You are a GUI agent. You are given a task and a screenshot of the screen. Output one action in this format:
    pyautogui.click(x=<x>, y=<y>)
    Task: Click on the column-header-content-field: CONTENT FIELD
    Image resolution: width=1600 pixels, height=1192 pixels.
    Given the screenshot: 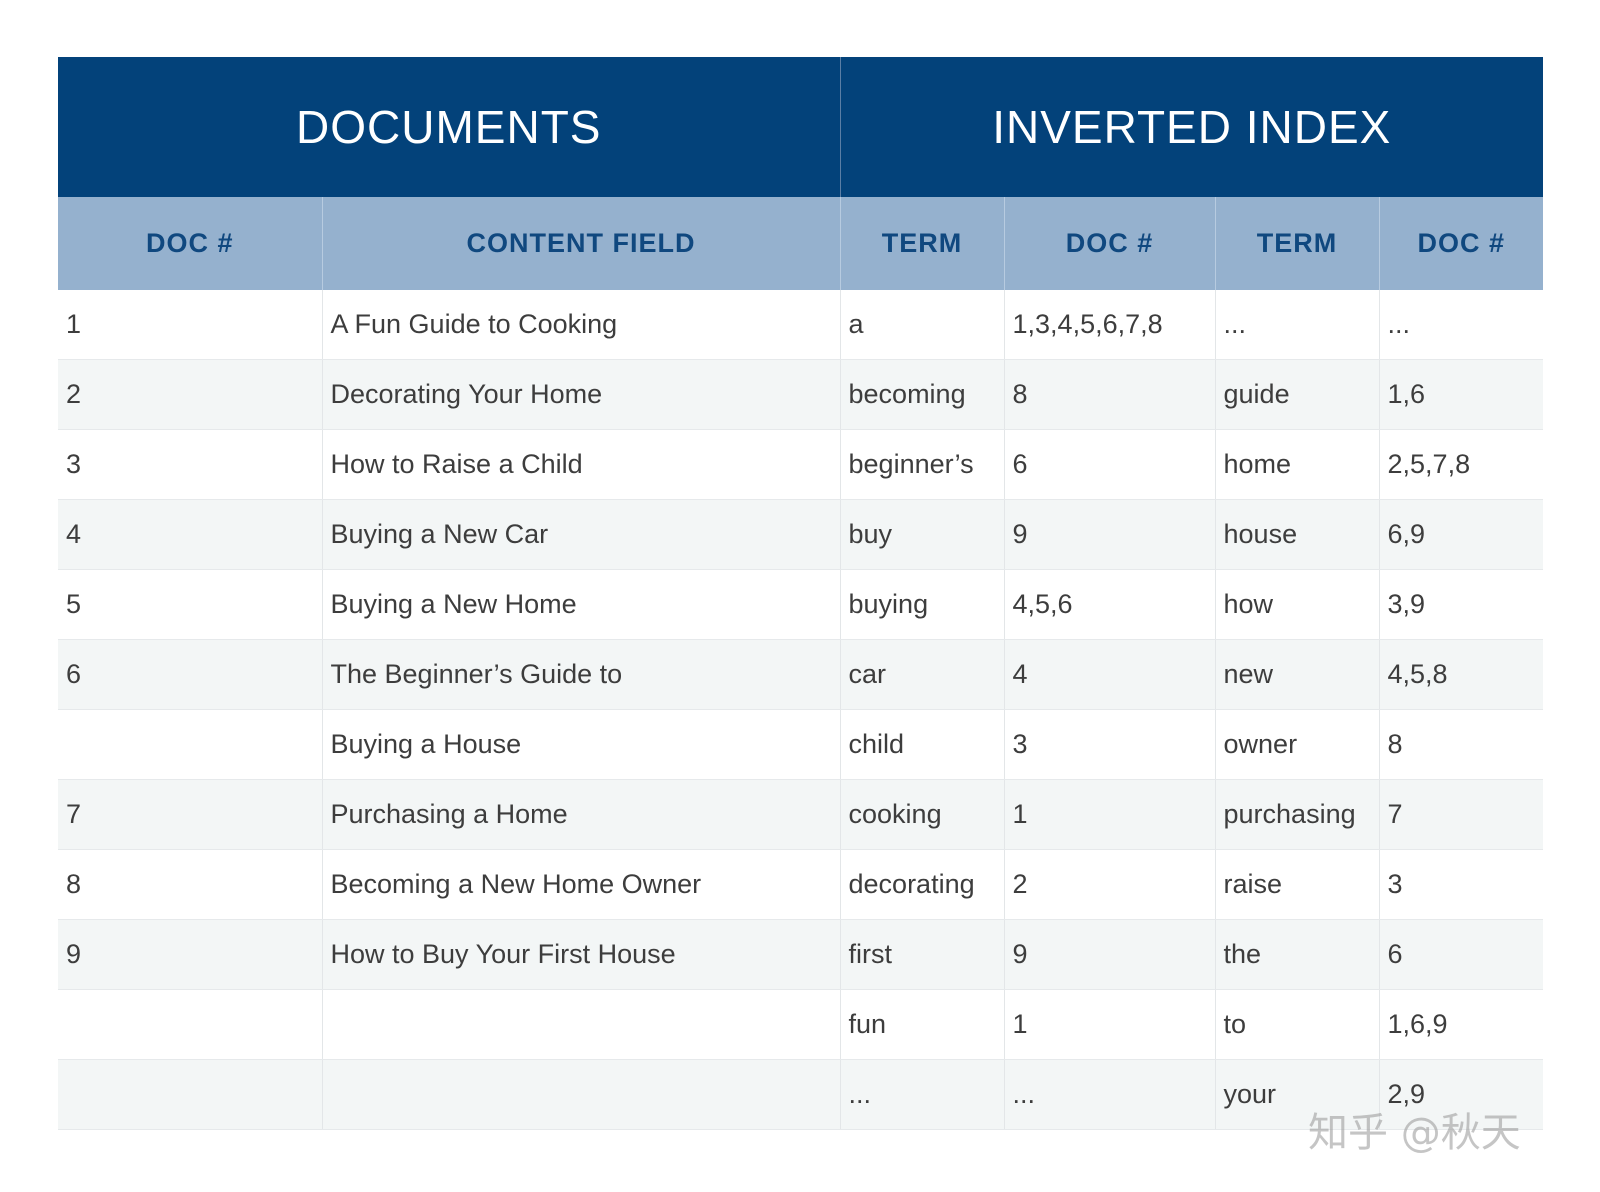 What is the action you would take?
    pyautogui.click(x=581, y=243)
    